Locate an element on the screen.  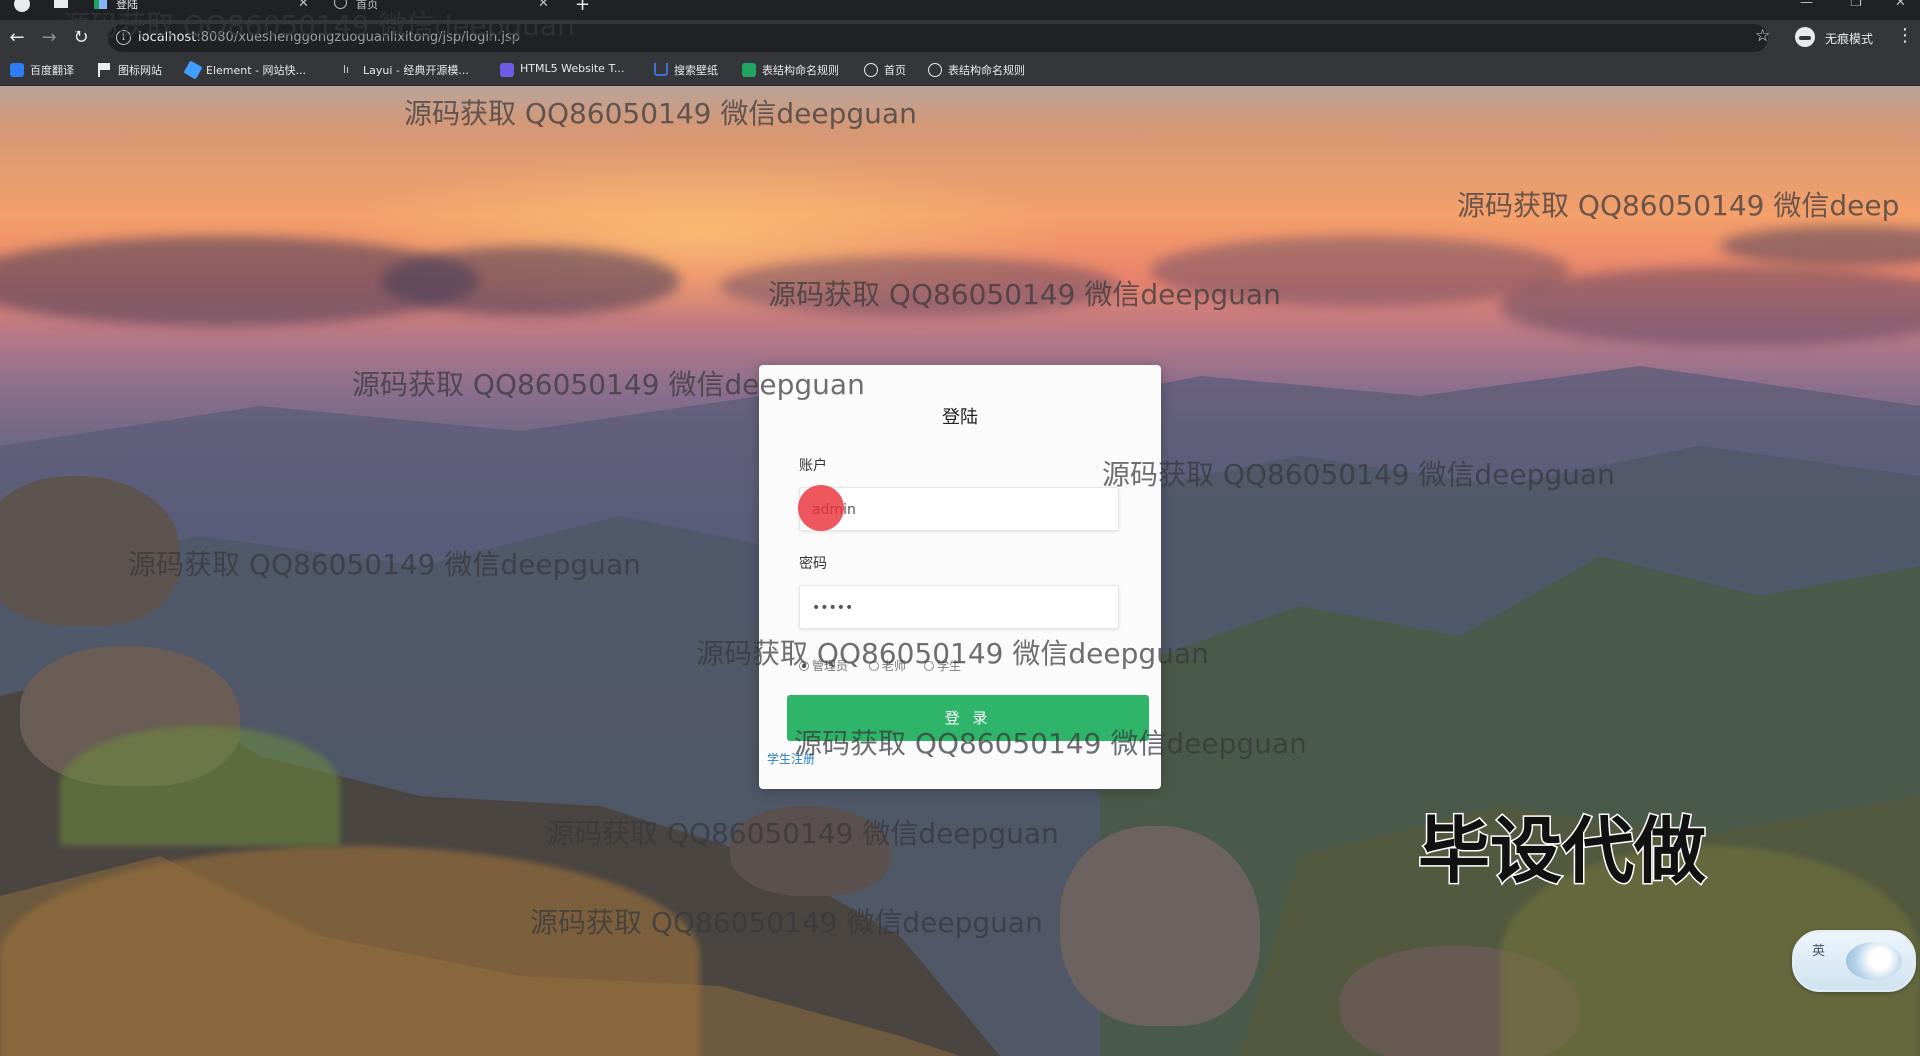
account-field is located at coordinates (959, 509).